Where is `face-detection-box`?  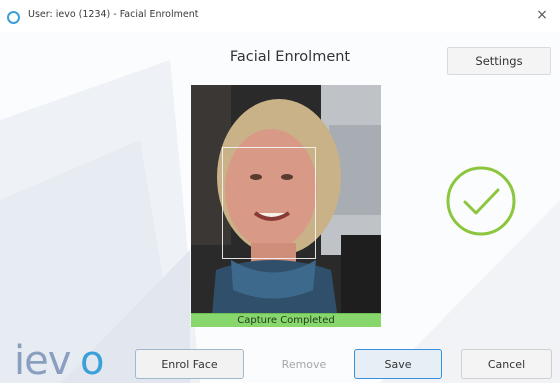
face-detection-box is located at coordinates (269, 203).